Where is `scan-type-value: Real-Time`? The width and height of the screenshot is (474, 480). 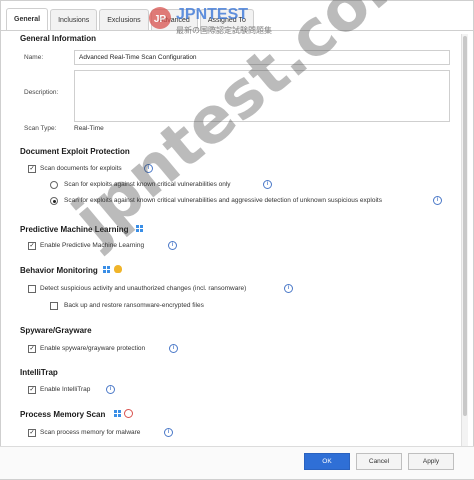 scan-type-value: Real-Time is located at coordinates (89, 128).